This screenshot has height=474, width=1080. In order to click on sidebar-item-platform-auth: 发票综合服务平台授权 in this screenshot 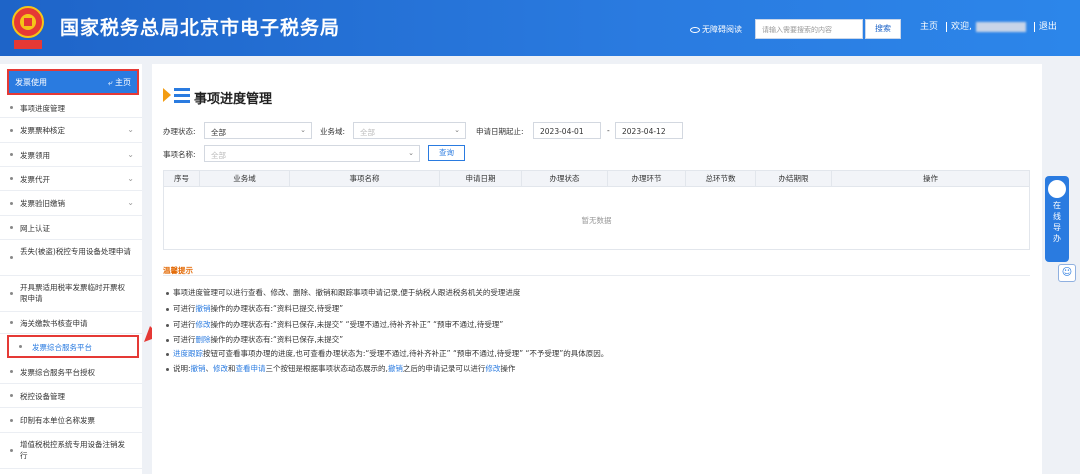, I will do `click(71, 372)`.